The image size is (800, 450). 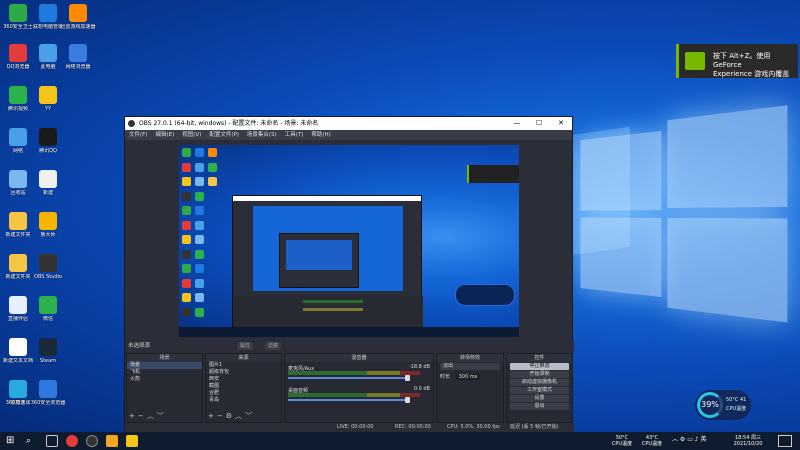 I want to click on control-item: 工作室模式, so click(x=539, y=390).